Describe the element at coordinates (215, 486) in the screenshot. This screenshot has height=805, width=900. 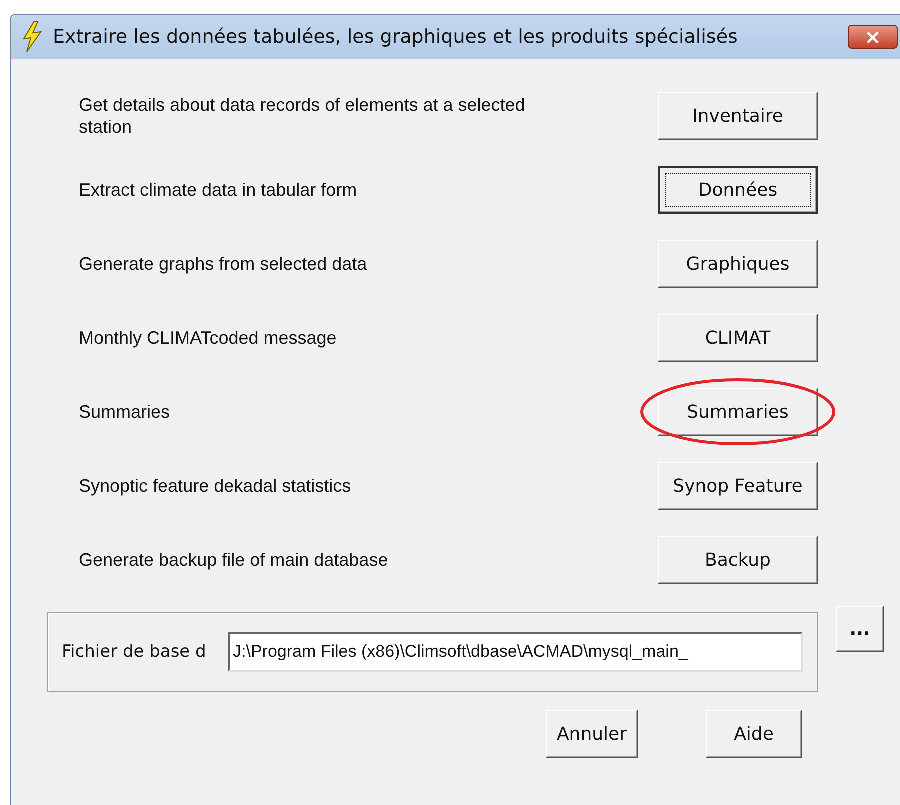
I see `action-description: Synoptic feature dekadal statistics` at that location.